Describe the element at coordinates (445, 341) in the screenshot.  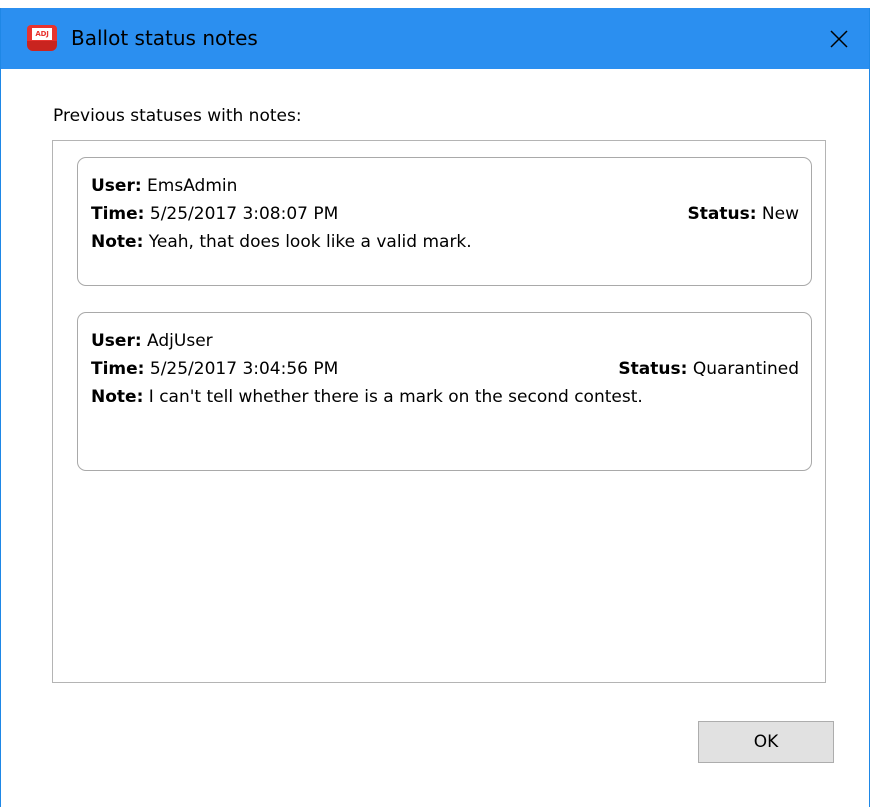
I see `user-row: User: AdjUser` at that location.